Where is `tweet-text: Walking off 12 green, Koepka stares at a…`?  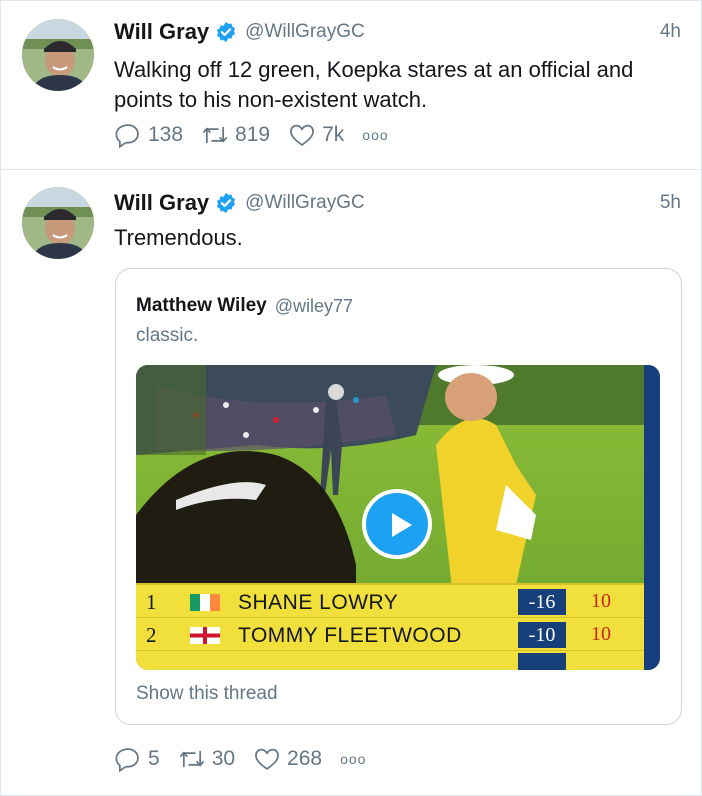
tweet-text: Walking off 12 green, Koepka stares at a… is located at coordinates (374, 84).